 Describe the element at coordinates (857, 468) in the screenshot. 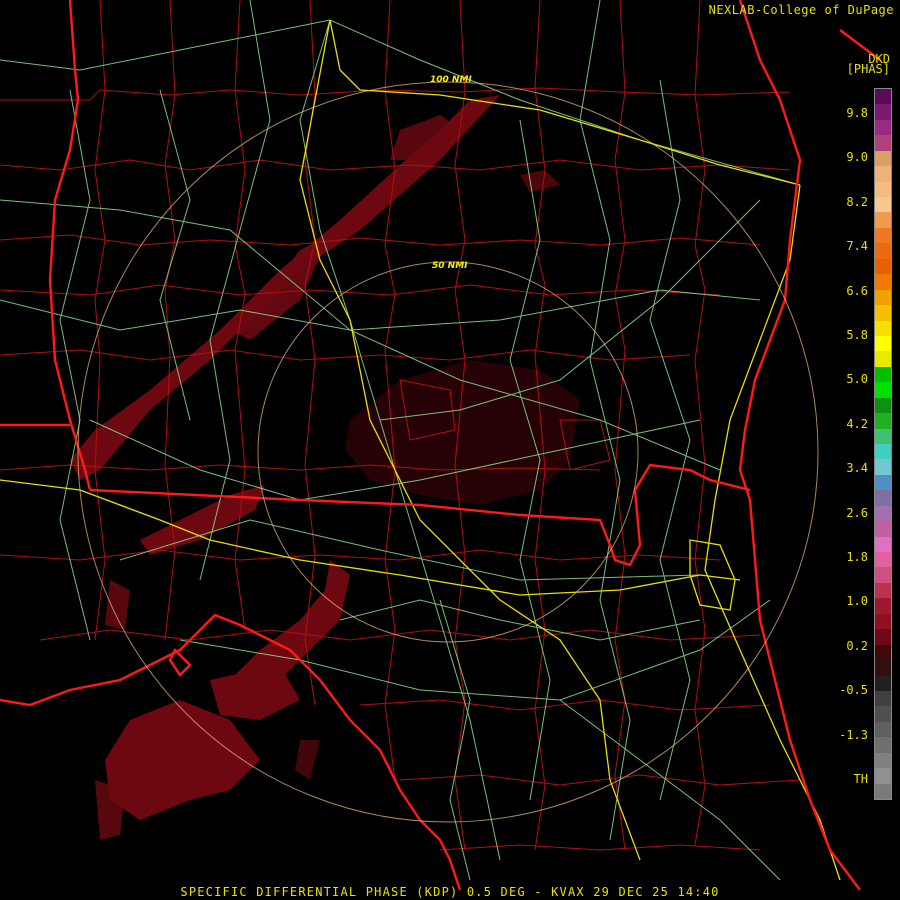

I see `color-scale-tick-label: 3.4` at that location.